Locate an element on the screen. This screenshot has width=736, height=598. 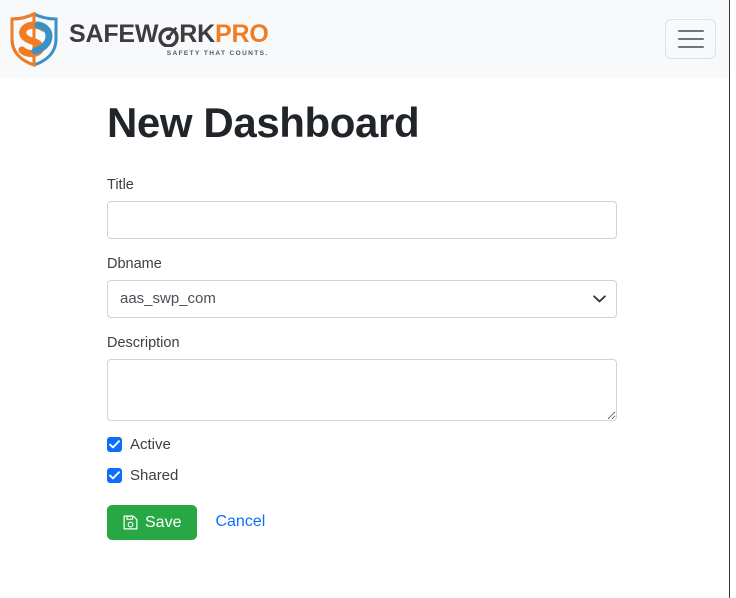
cancel-link: Cancel is located at coordinates (240, 522).